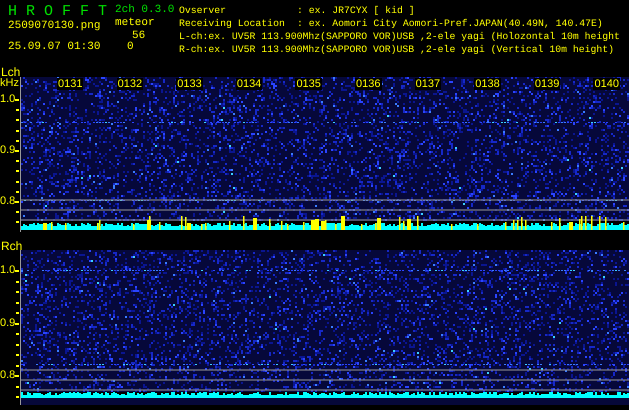  Describe the element at coordinates (450, 23) in the screenshot. I see `info-value: : ex. Aomori City Aomori-Pref.JAPAN(40.49N, 140.47E)` at that location.